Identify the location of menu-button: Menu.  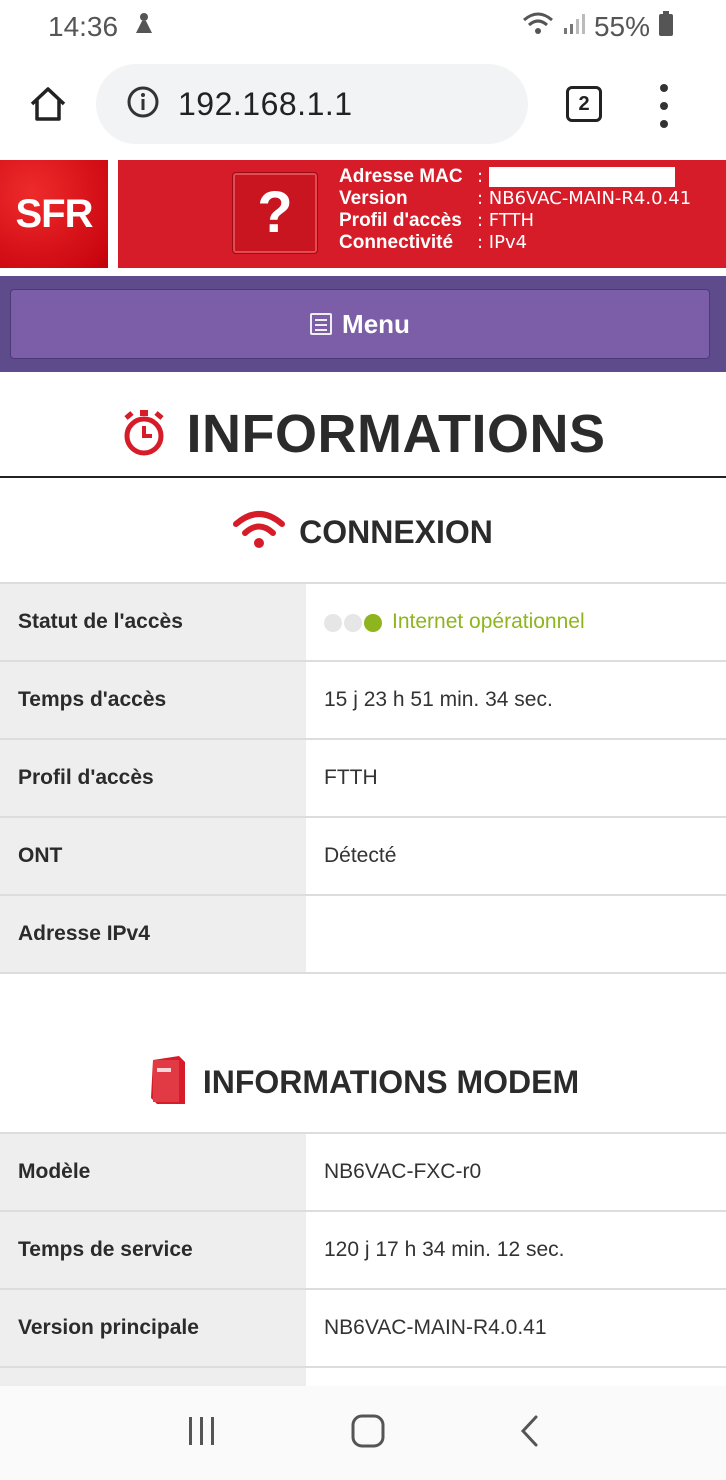
(360, 324).